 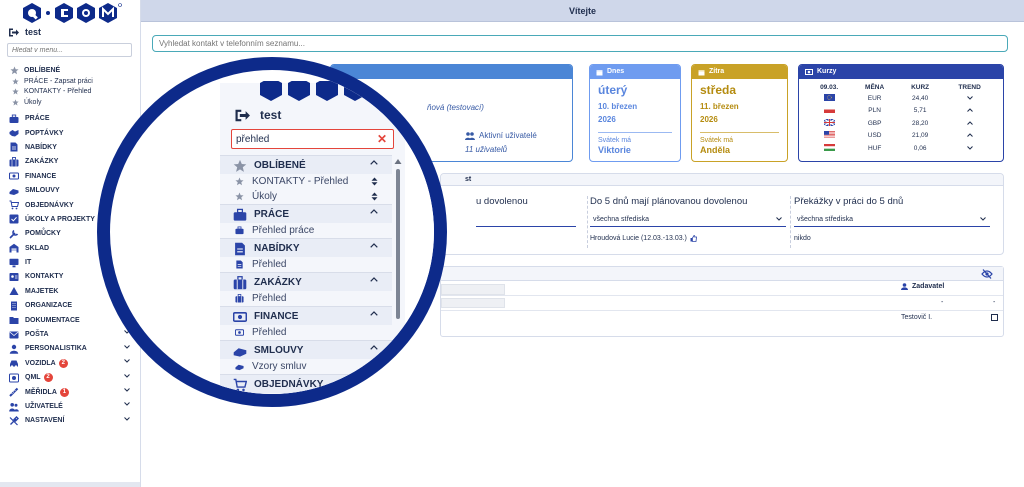 What do you see at coordinates (874, 148) in the screenshot?
I see `rate-currency: HUF` at bounding box center [874, 148].